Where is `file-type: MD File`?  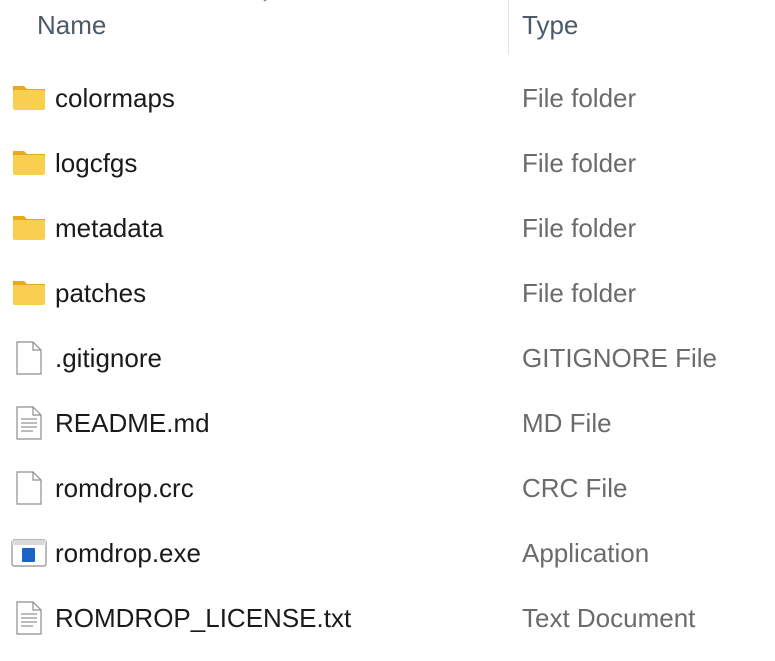
file-type: MD File is located at coordinates (567, 423).